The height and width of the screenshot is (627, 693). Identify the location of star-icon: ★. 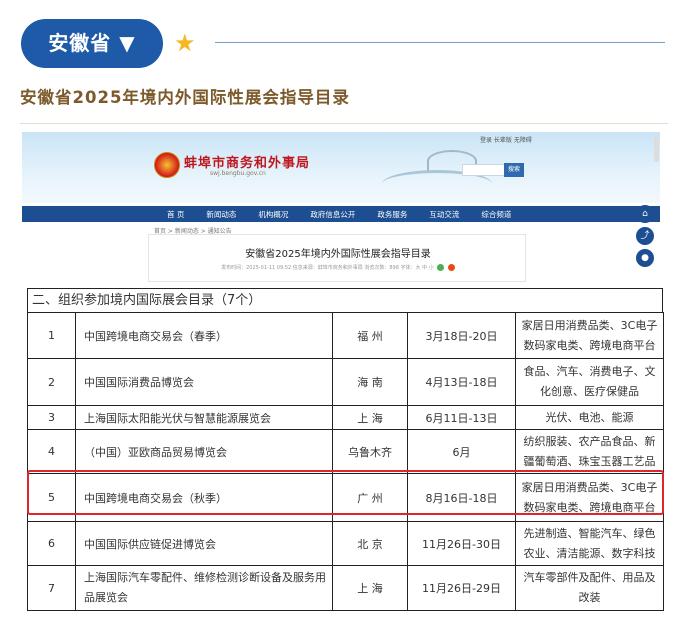
(185, 43).